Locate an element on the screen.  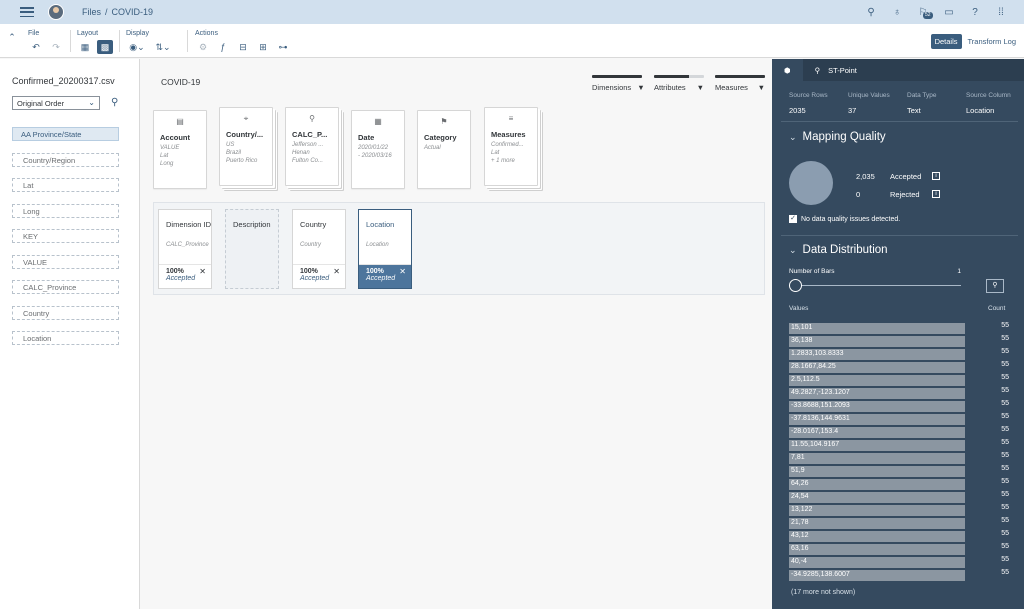
attribute-card: Dimension ID CALC_Province 100% Accepted ✕ is located at coordinates (185, 249).